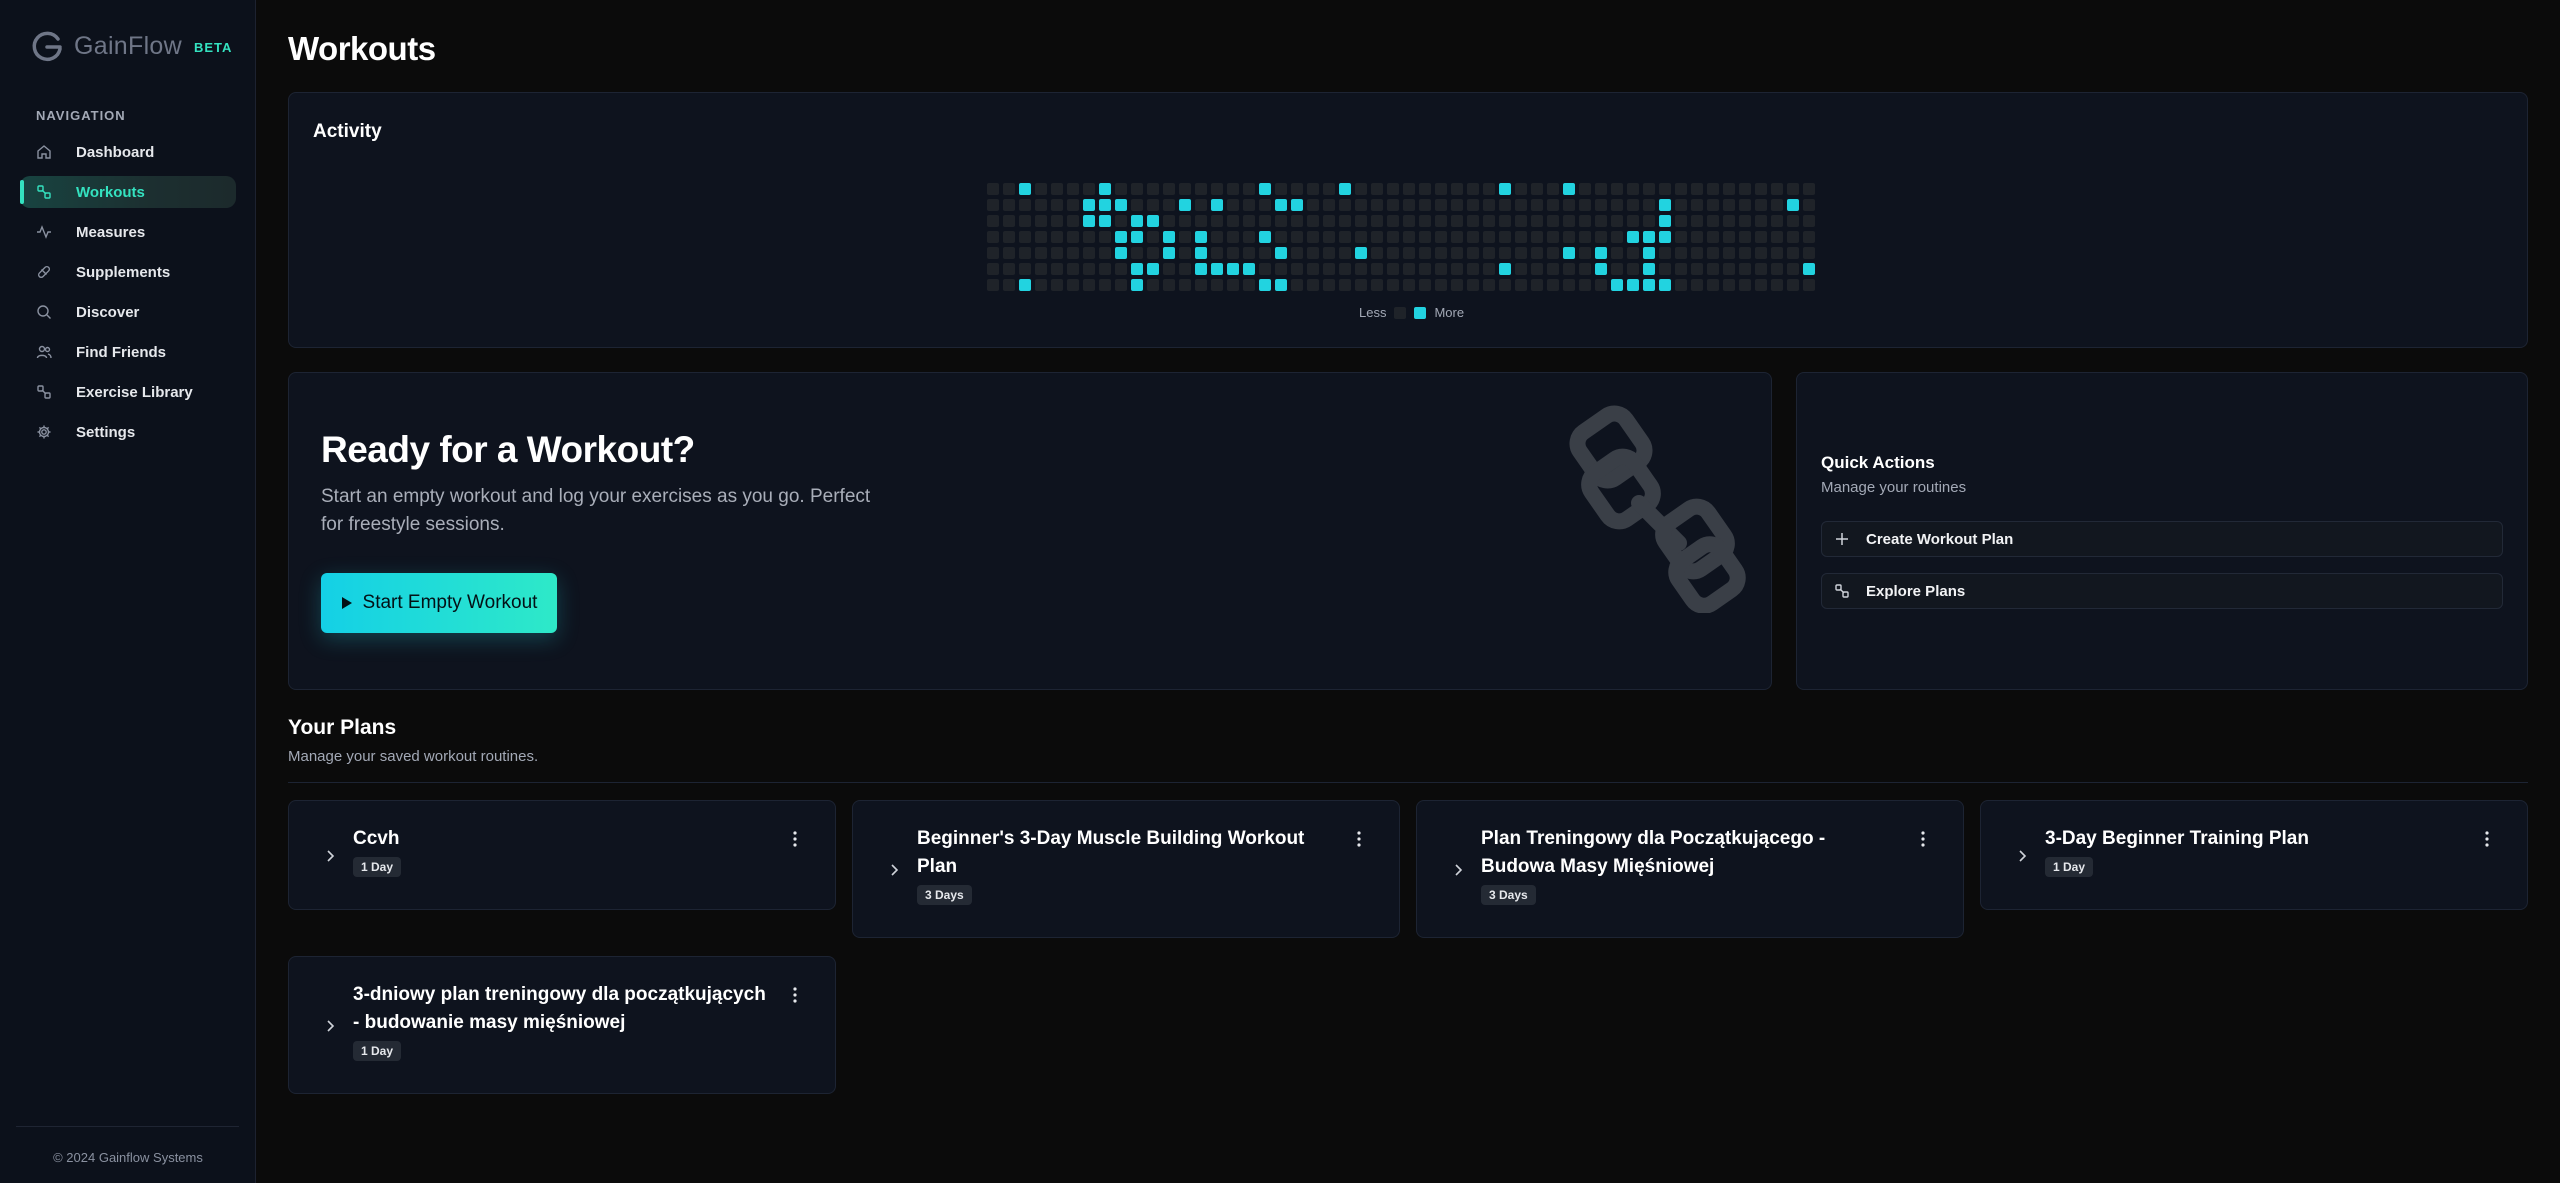  What do you see at coordinates (2162, 591) in the screenshot?
I see `explore-plans-button: Explore Plans` at bounding box center [2162, 591].